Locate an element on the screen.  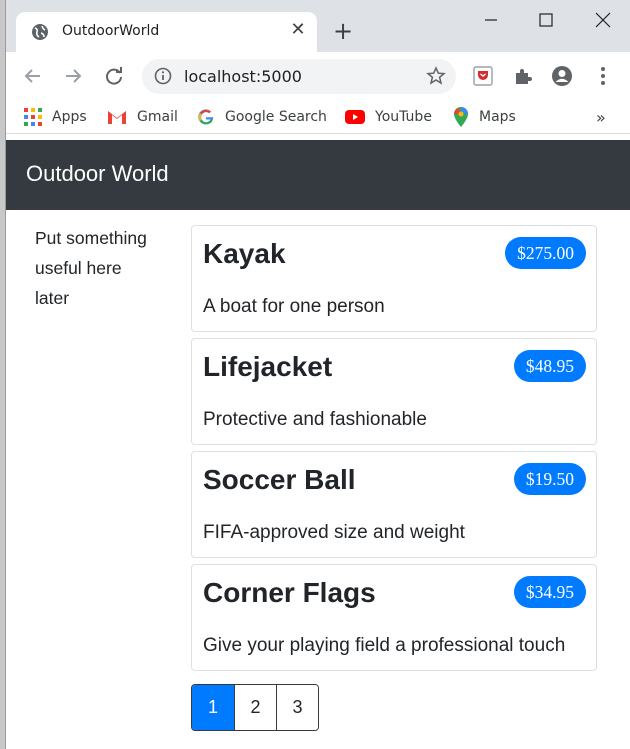
apps-grid-icon is located at coordinates (33, 117).